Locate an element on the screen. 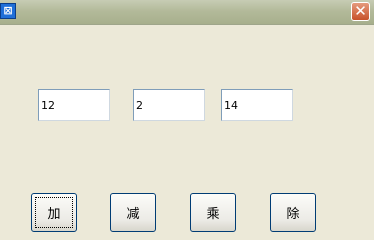  divide-button: 除 is located at coordinates (293, 212).